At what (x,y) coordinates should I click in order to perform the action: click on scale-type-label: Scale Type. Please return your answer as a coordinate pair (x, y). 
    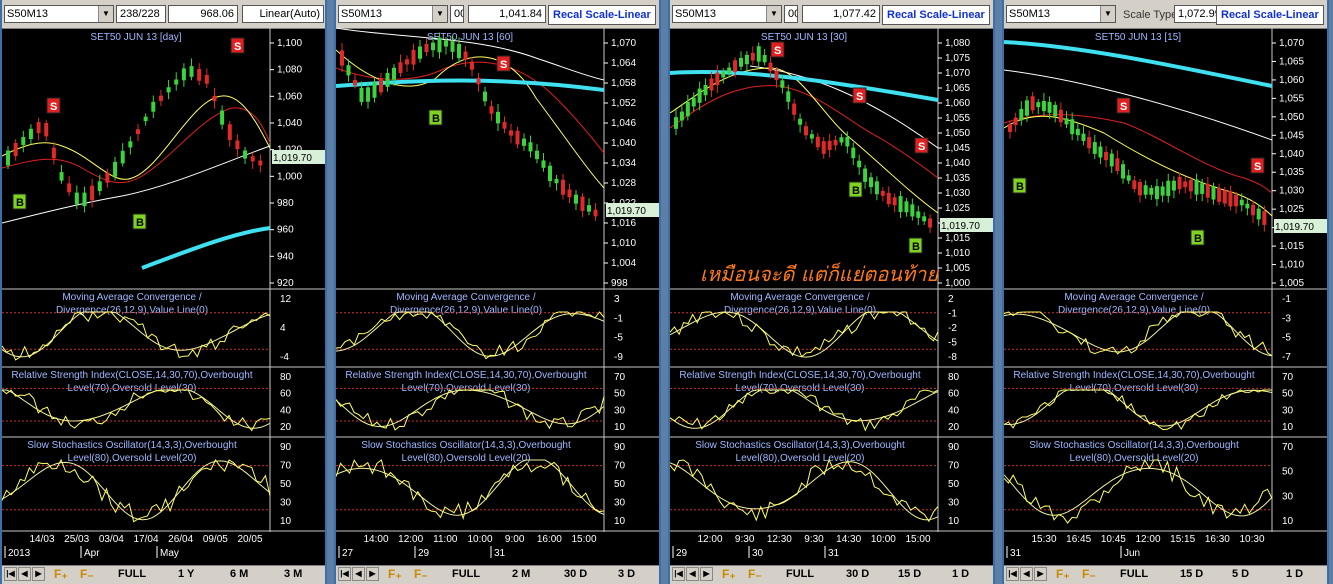
    Looking at the image, I should click on (1150, 15).